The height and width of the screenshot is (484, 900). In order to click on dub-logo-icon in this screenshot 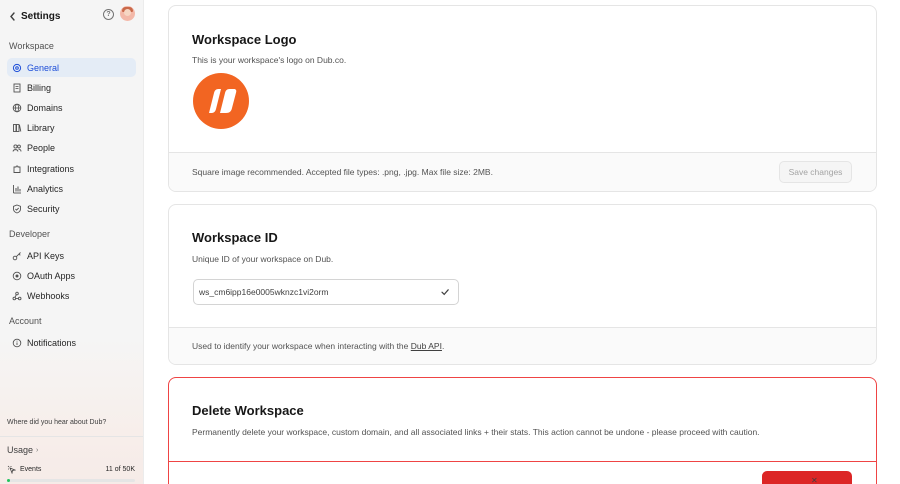, I will do `click(223, 101)`.